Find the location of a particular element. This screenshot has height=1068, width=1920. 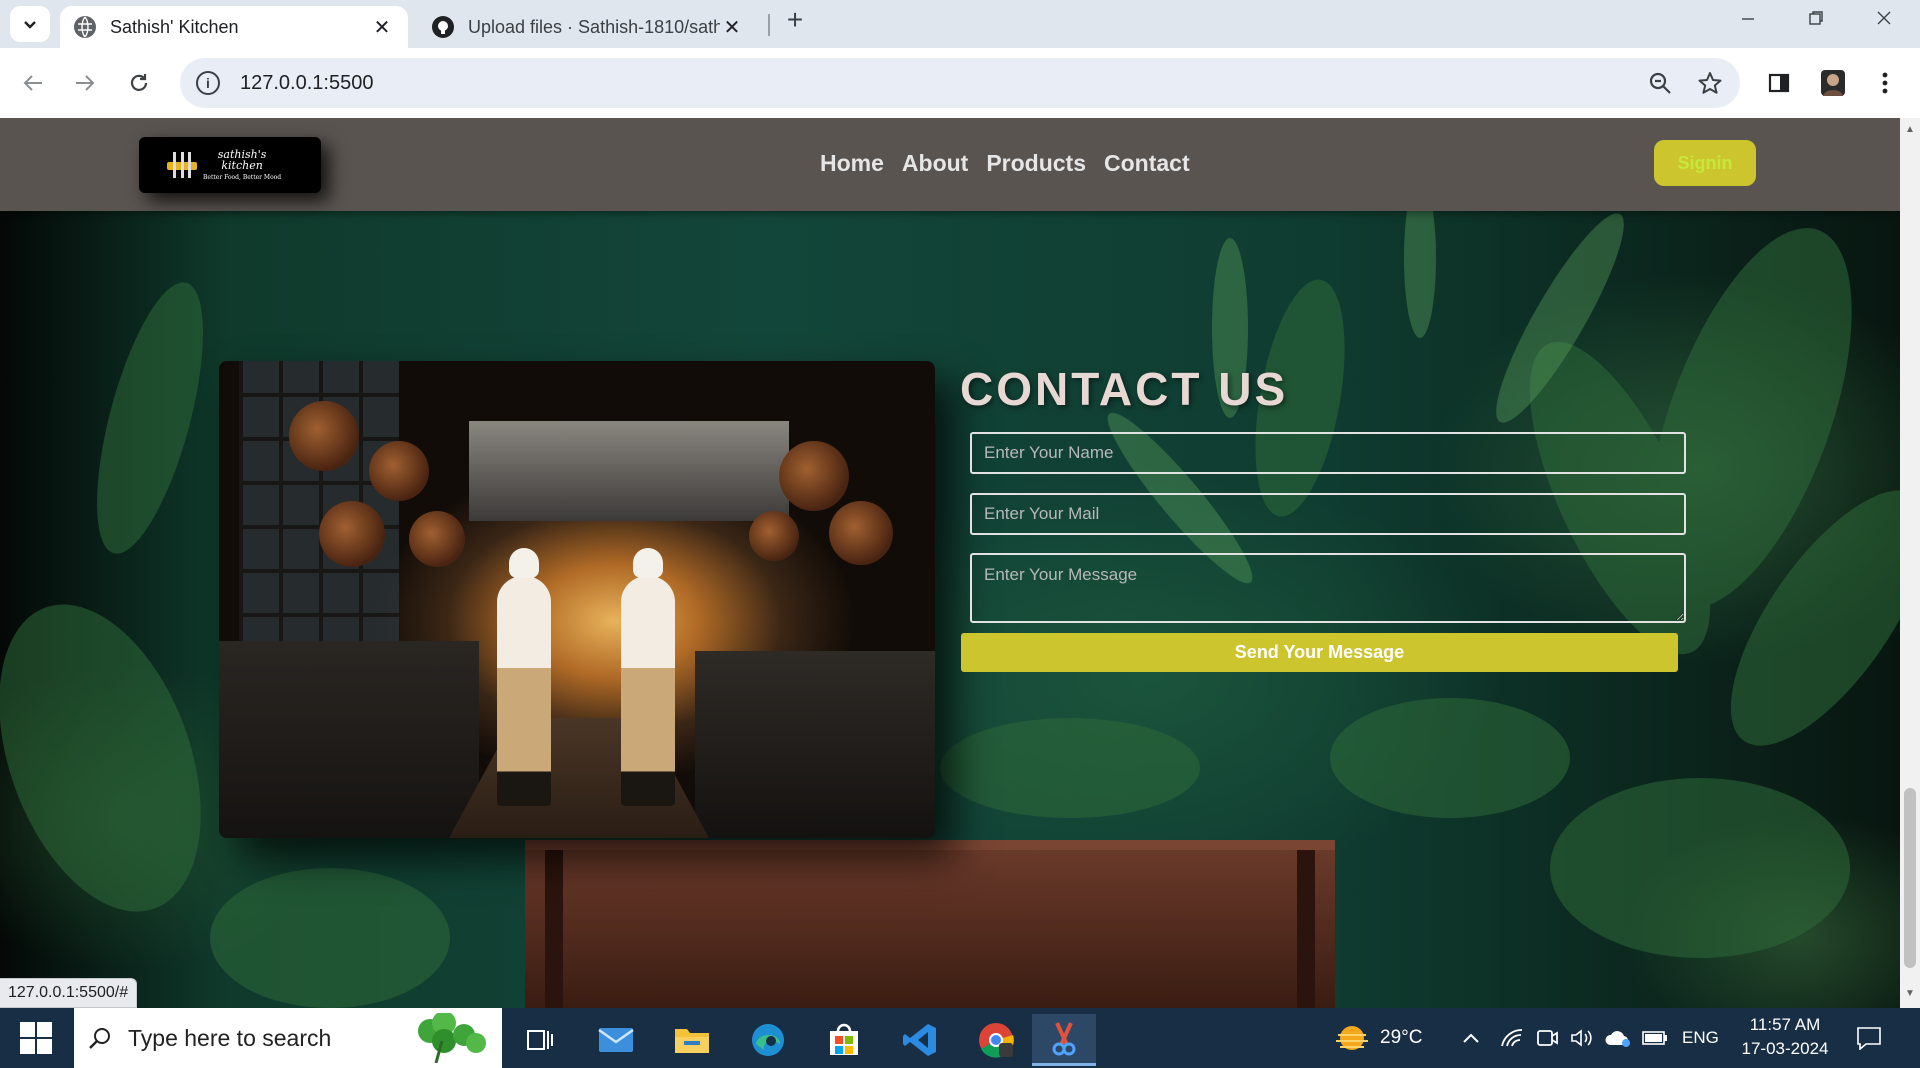

snipping-tool-icon is located at coordinates (1064, 1040).